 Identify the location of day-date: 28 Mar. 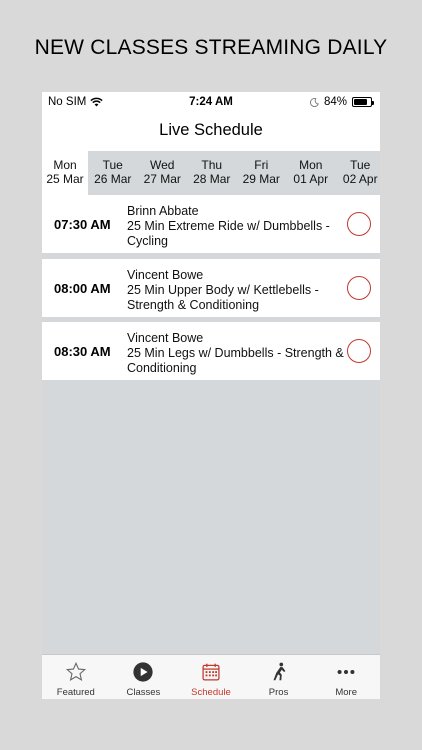
(212, 178).